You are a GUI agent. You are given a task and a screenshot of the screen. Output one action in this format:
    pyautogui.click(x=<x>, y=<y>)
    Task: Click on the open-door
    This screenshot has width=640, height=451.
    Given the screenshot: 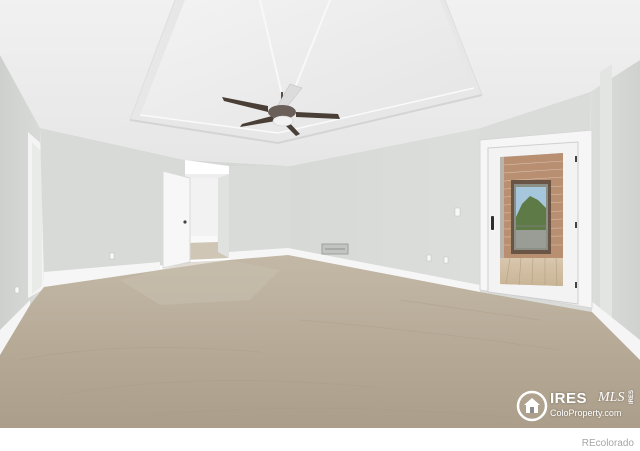 What is the action you would take?
    pyautogui.click(x=176, y=219)
    